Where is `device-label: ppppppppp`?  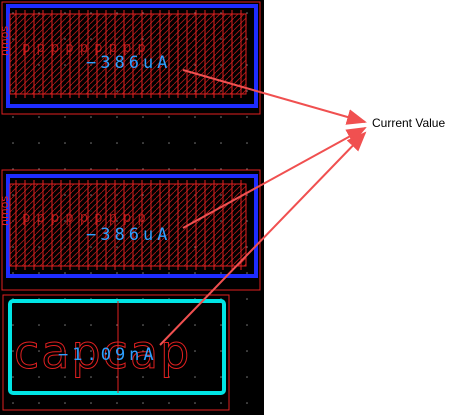 device-label: ppppppppp is located at coordinates (87, 218).